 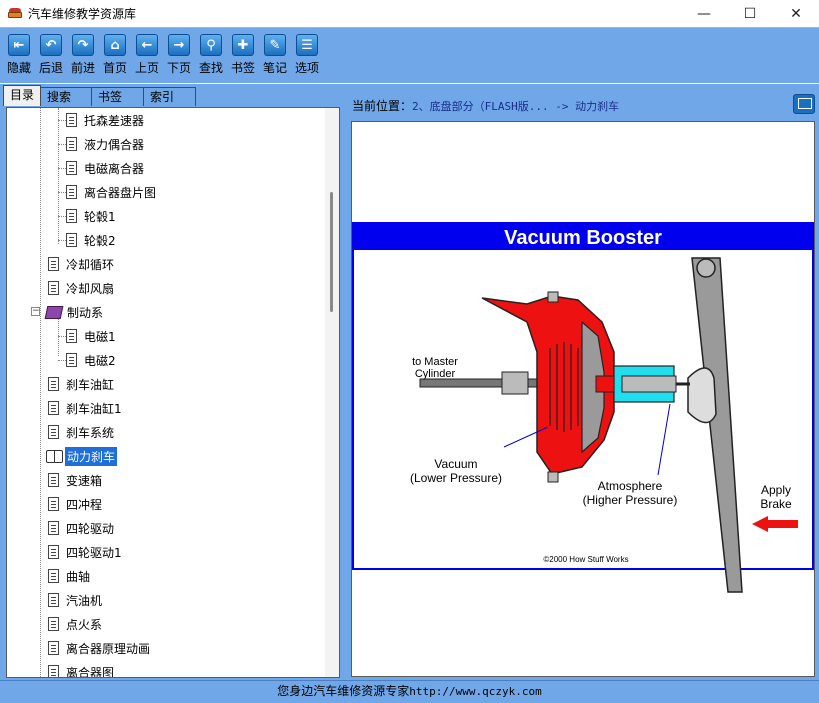 I want to click on tree-item-label: 刹车系统, so click(x=90, y=432).